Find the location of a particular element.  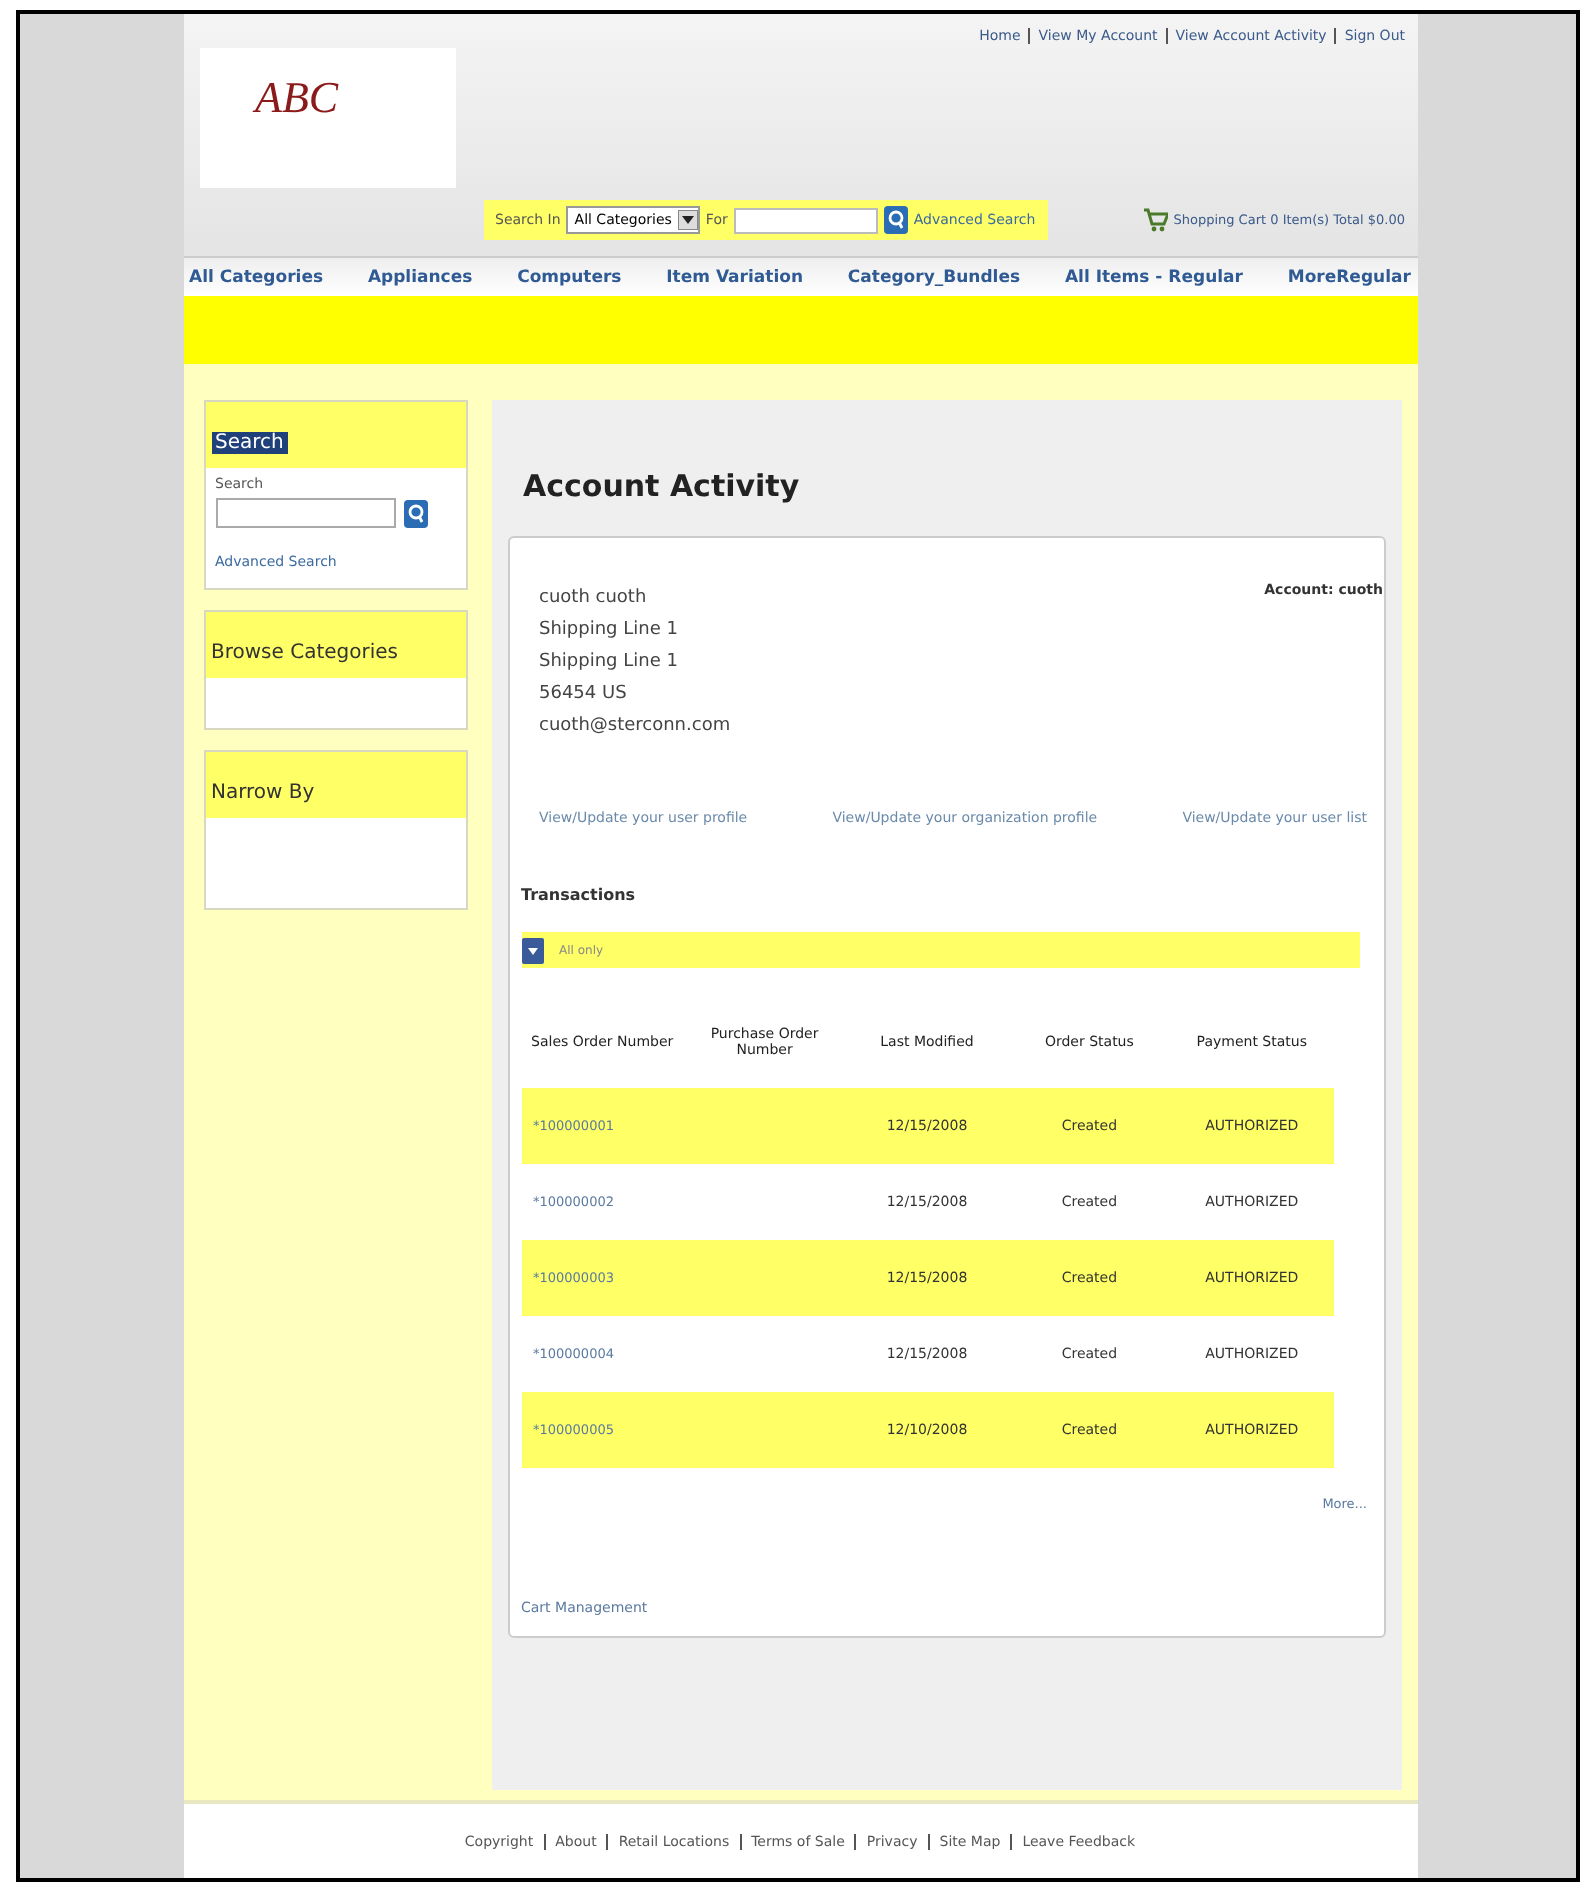

nav-tab: MoreRegular is located at coordinates (1349, 278).